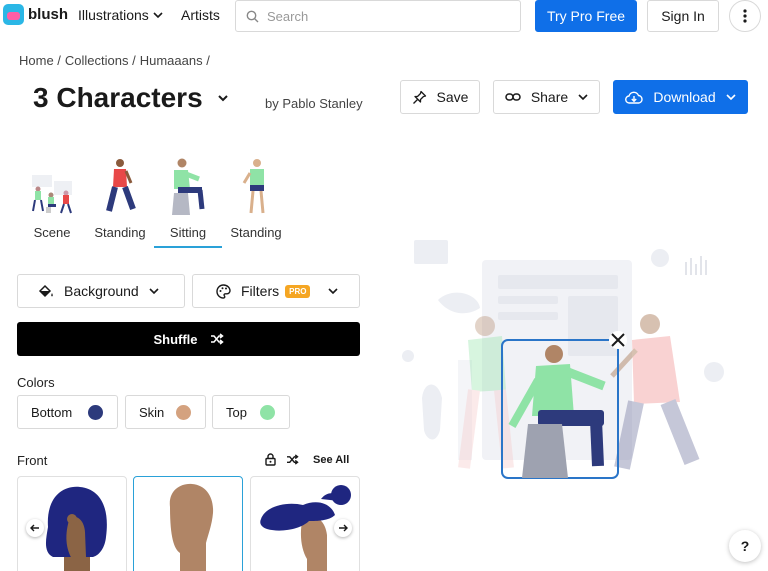 The height and width of the screenshot is (571, 768). Describe the element at coordinates (586, 16) in the screenshot. I see `try-pro-button: Try Pro Free` at that location.